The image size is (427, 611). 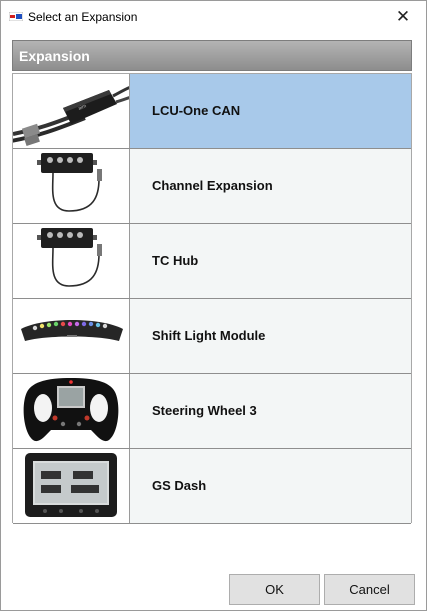 I want to click on expansion-item-lcu-one-can: aim LCU-One CAN, so click(x=212, y=111).